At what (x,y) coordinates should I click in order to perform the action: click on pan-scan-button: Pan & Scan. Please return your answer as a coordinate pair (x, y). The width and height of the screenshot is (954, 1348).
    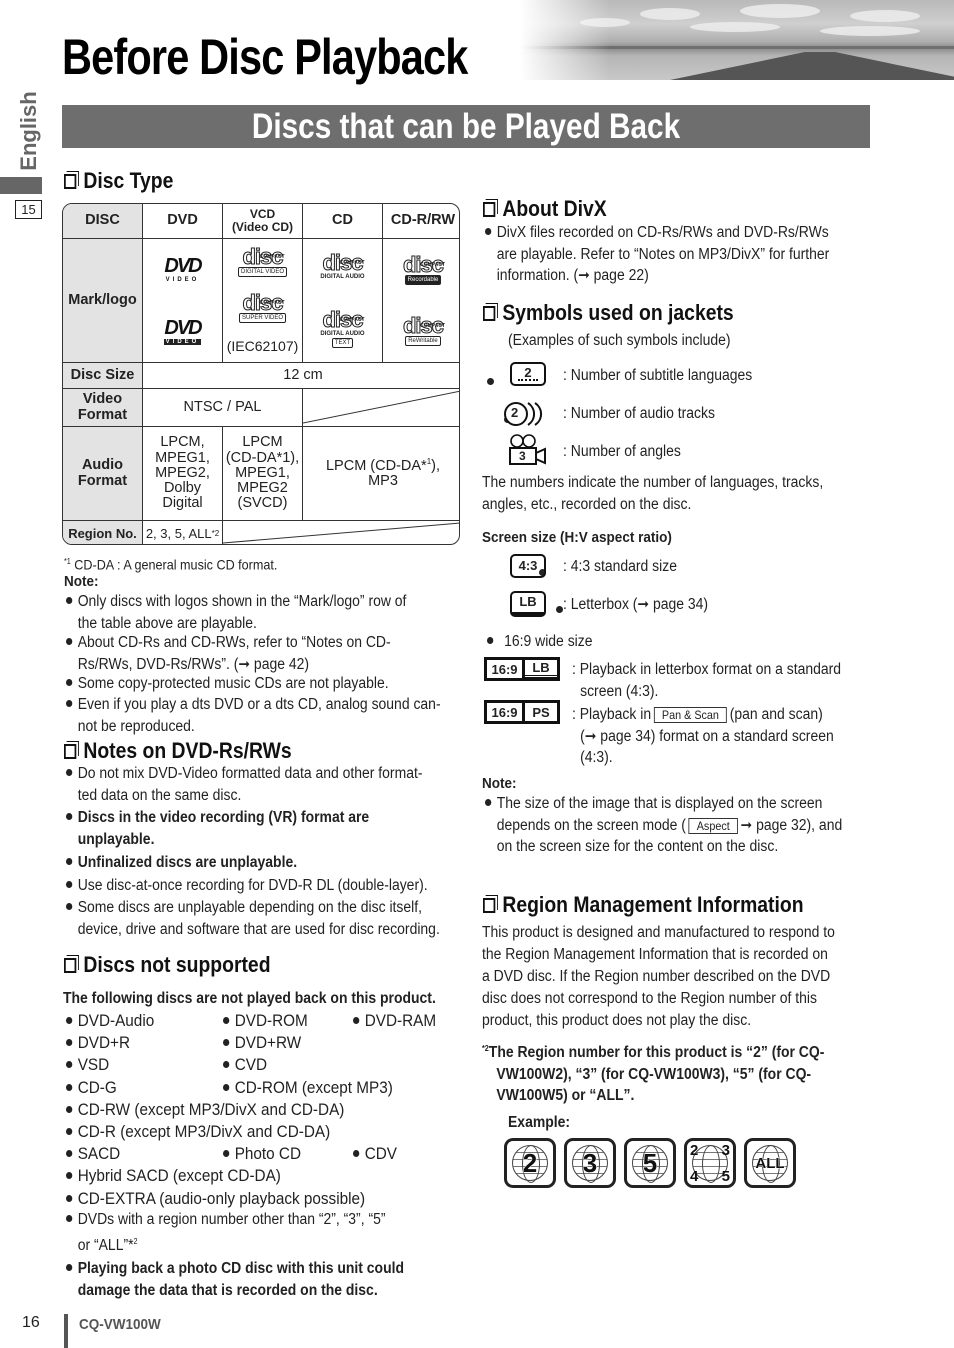
    Looking at the image, I should click on (690, 715).